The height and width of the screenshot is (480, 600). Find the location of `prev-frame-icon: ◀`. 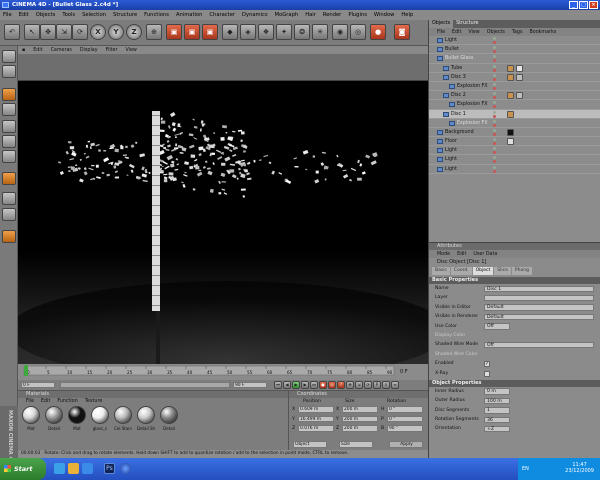

prev-frame-icon: ◀ is located at coordinates (287, 385).